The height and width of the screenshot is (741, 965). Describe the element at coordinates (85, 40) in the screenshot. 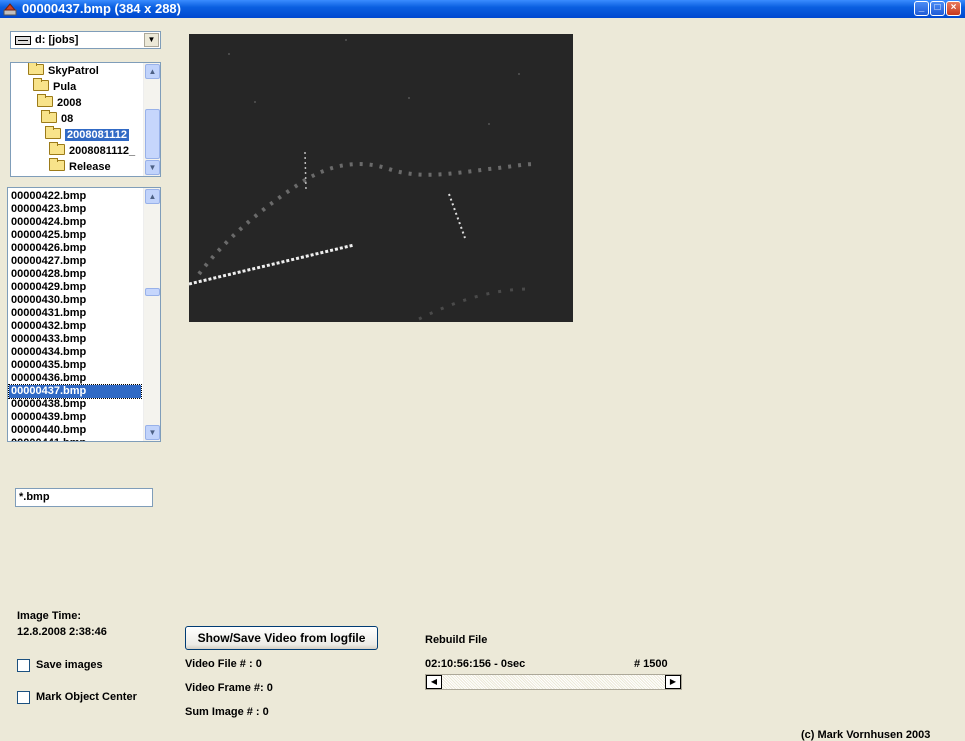

I see `drive-select: d: [jobs] ▼` at that location.